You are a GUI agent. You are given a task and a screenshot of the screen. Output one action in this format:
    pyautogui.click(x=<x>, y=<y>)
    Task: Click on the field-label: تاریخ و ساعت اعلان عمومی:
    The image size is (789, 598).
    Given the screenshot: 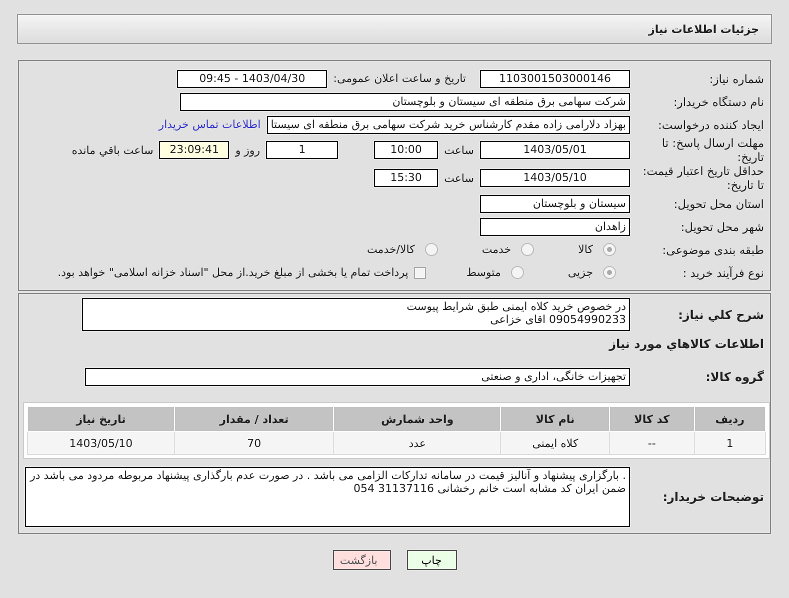 What is the action you would take?
    pyautogui.click(x=399, y=78)
    